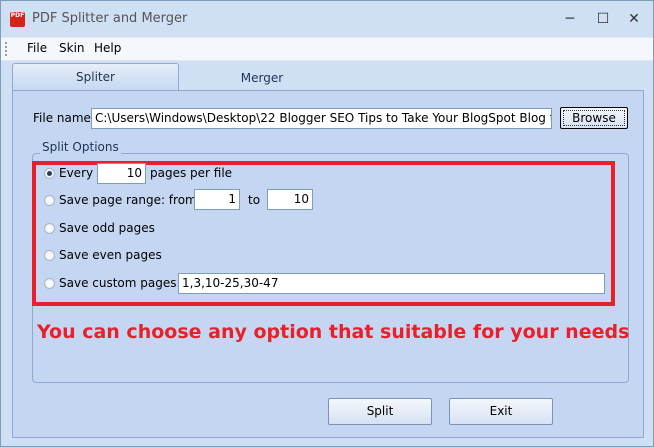 Image resolution: width=654 pixels, height=447 pixels. I want to click on tab-merger: Merger, so click(262, 79).